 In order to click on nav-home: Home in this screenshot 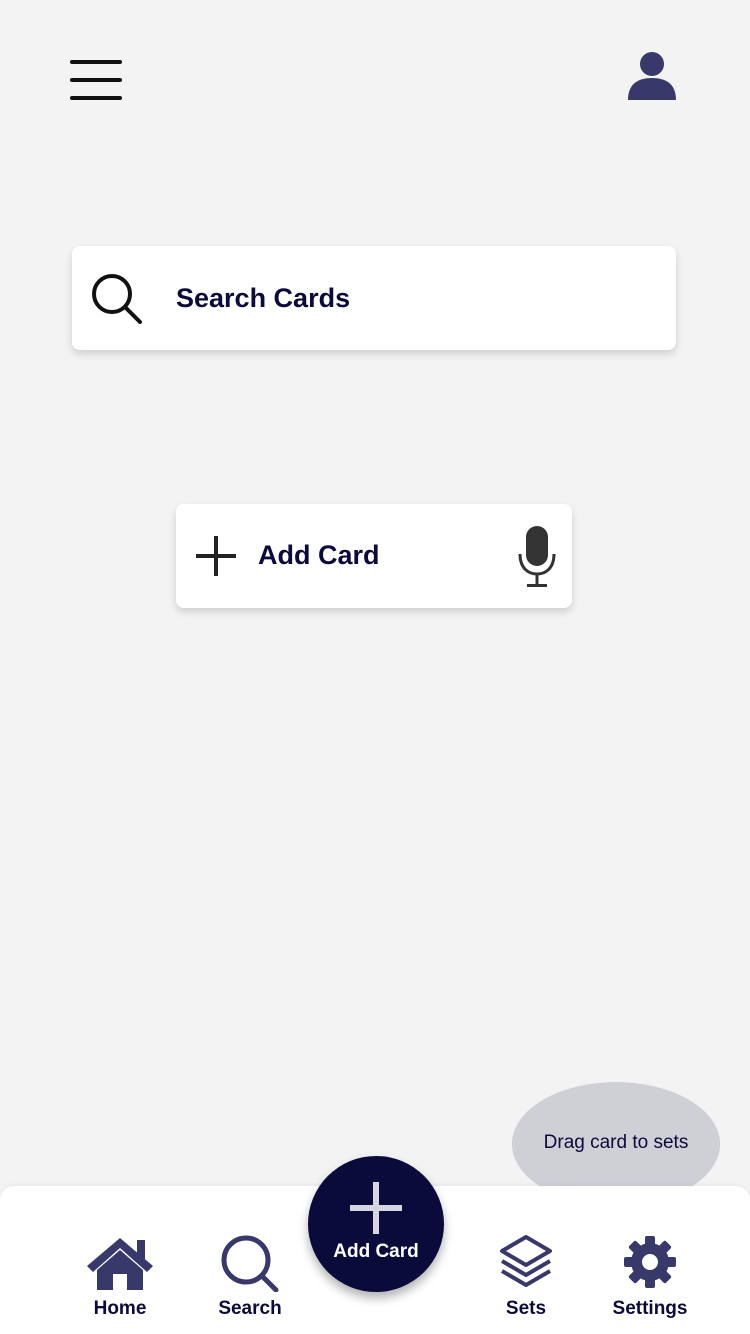, I will do `click(120, 1260)`.